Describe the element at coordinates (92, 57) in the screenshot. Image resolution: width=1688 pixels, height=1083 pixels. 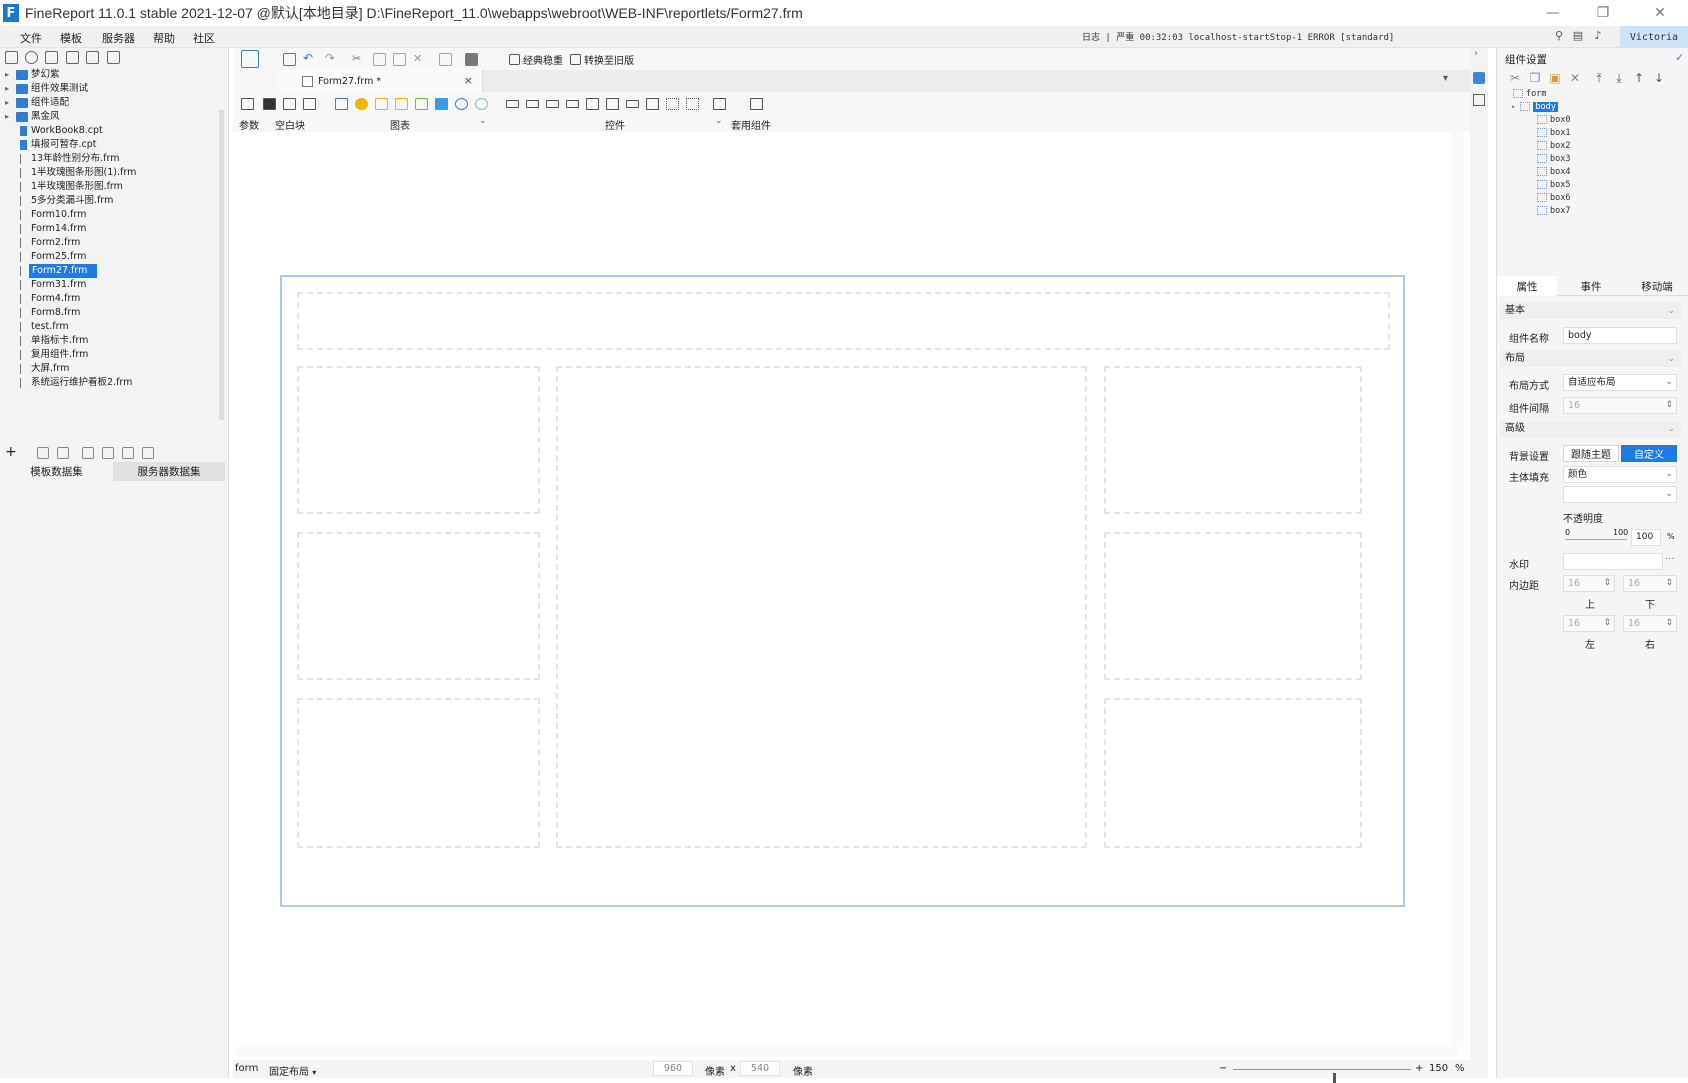
I see `delete-icon` at that location.